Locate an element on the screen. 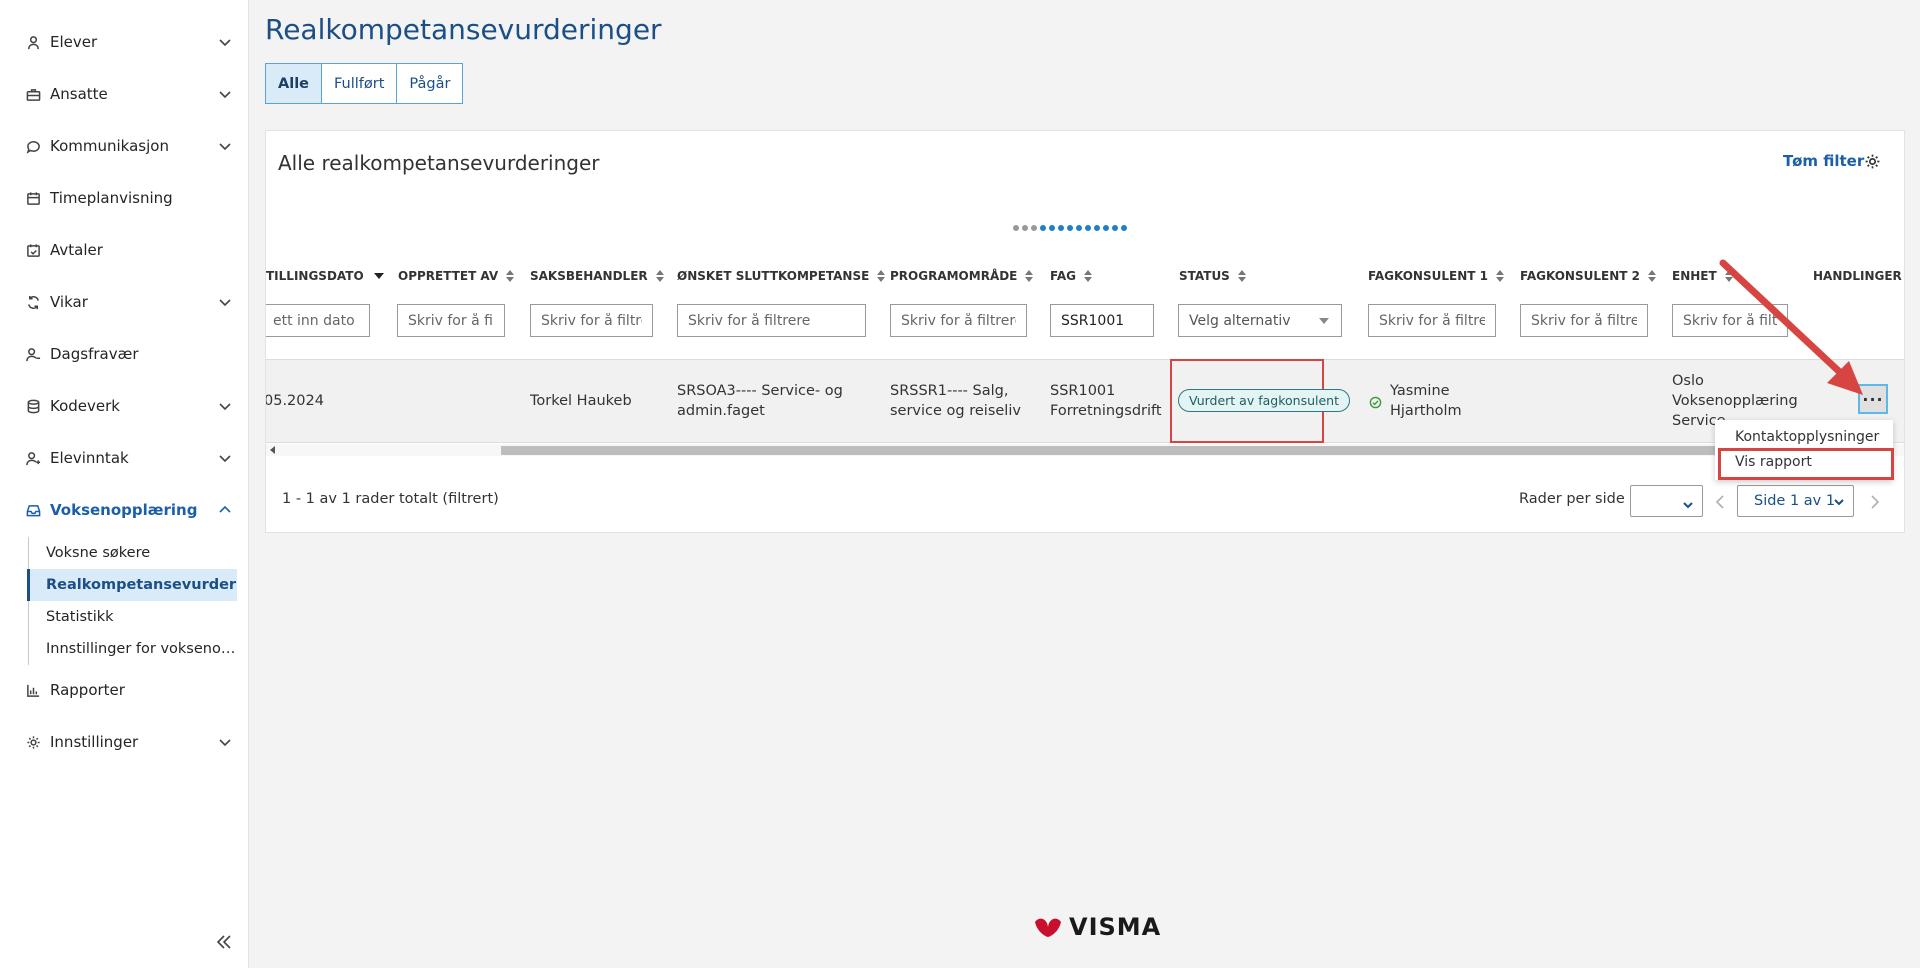  case-handler-filter-input is located at coordinates (591, 320).